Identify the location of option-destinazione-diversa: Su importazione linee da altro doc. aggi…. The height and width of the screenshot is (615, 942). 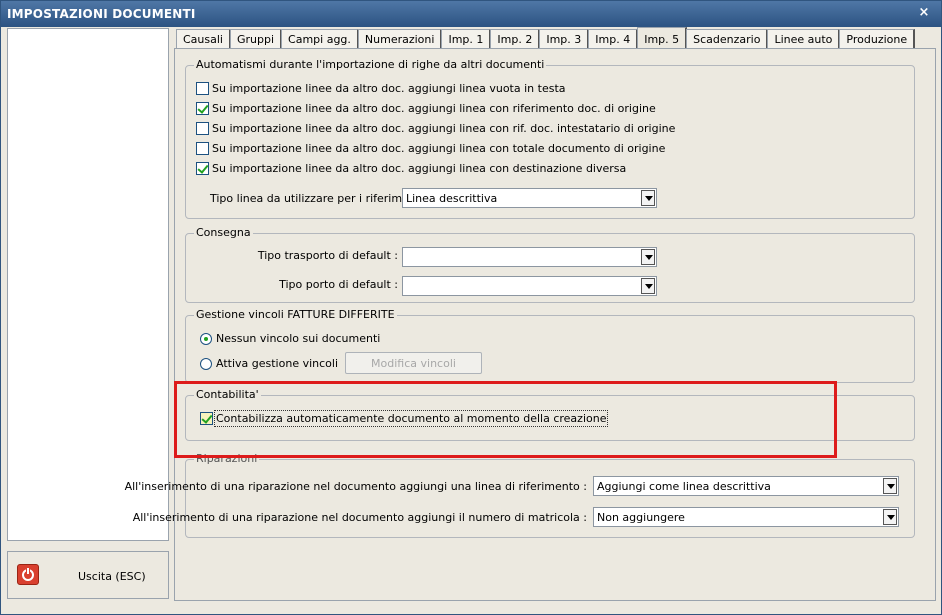
(411, 168).